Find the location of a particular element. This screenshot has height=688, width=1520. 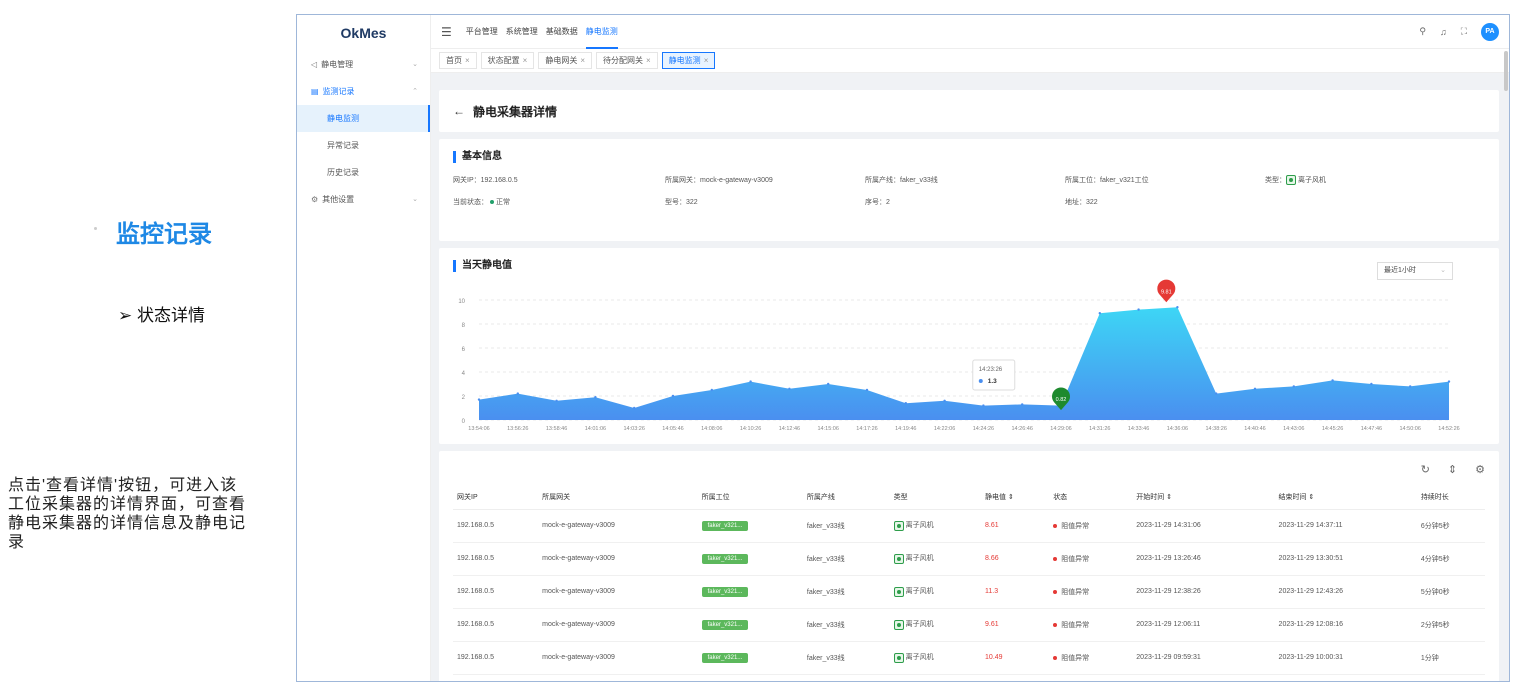

tab-static-gateway: 静电网关 × is located at coordinates (565, 60).